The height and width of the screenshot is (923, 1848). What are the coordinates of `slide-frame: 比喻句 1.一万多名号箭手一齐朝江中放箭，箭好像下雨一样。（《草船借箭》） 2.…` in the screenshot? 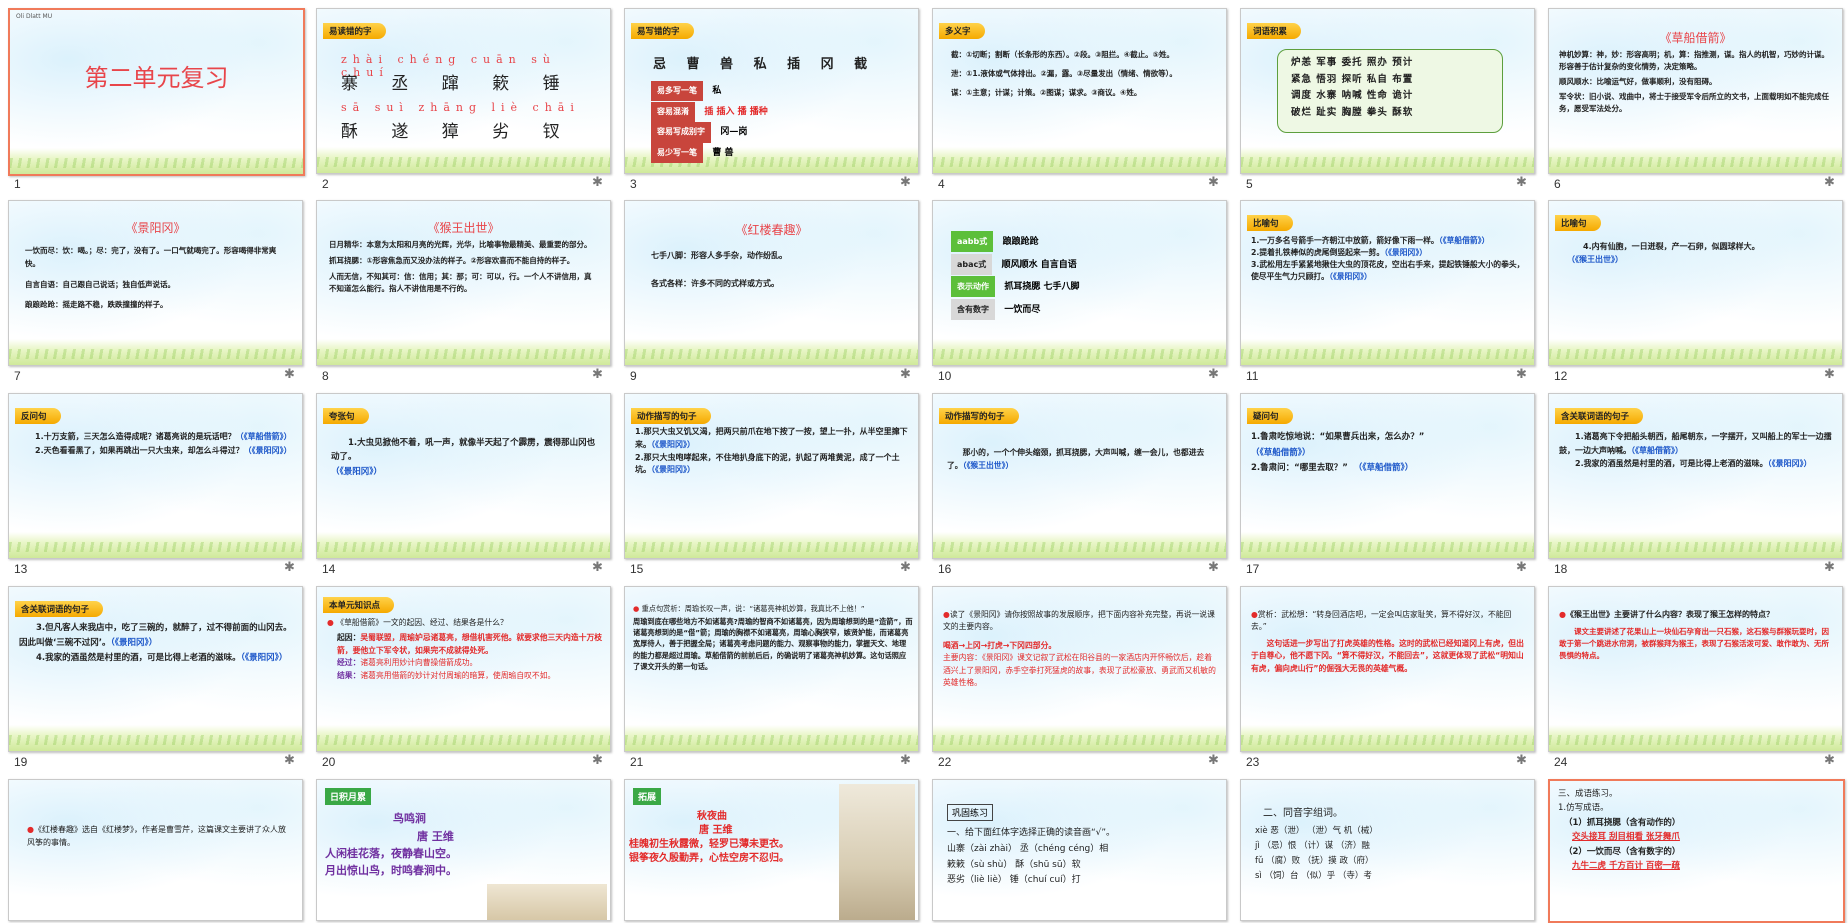 It's located at (1387, 283).